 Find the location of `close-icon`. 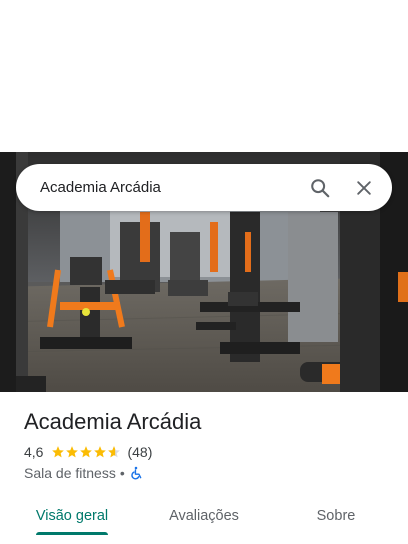

close-icon is located at coordinates (364, 187).